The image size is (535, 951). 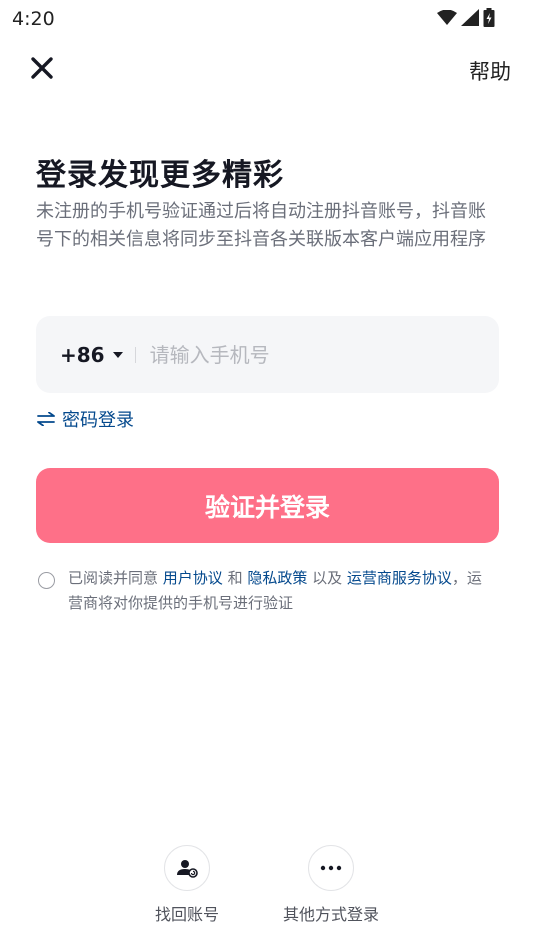 I want to click on wifi-icon, so click(x=447, y=17).